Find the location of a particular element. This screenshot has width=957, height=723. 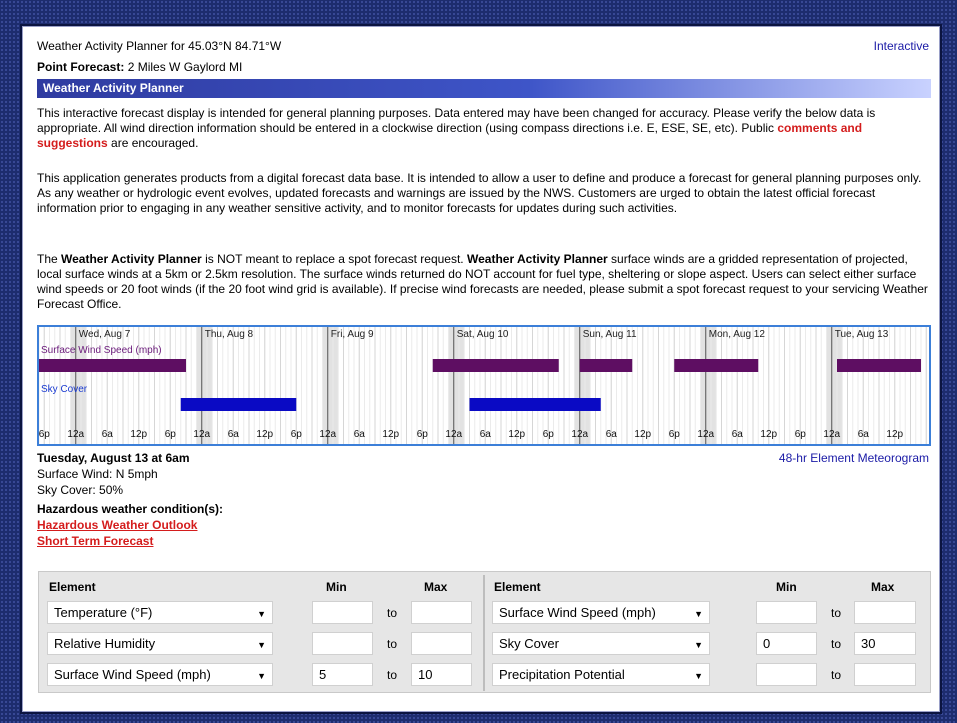

series-label: Surface Wind Speed (mph) is located at coordinates (101, 350).